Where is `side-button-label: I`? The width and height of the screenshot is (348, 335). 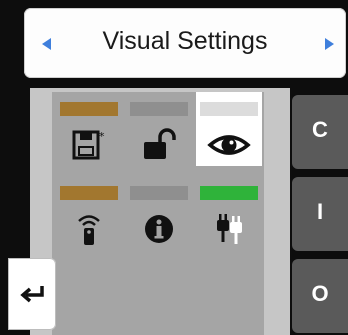
side-button-label: I is located at coordinates (320, 211).